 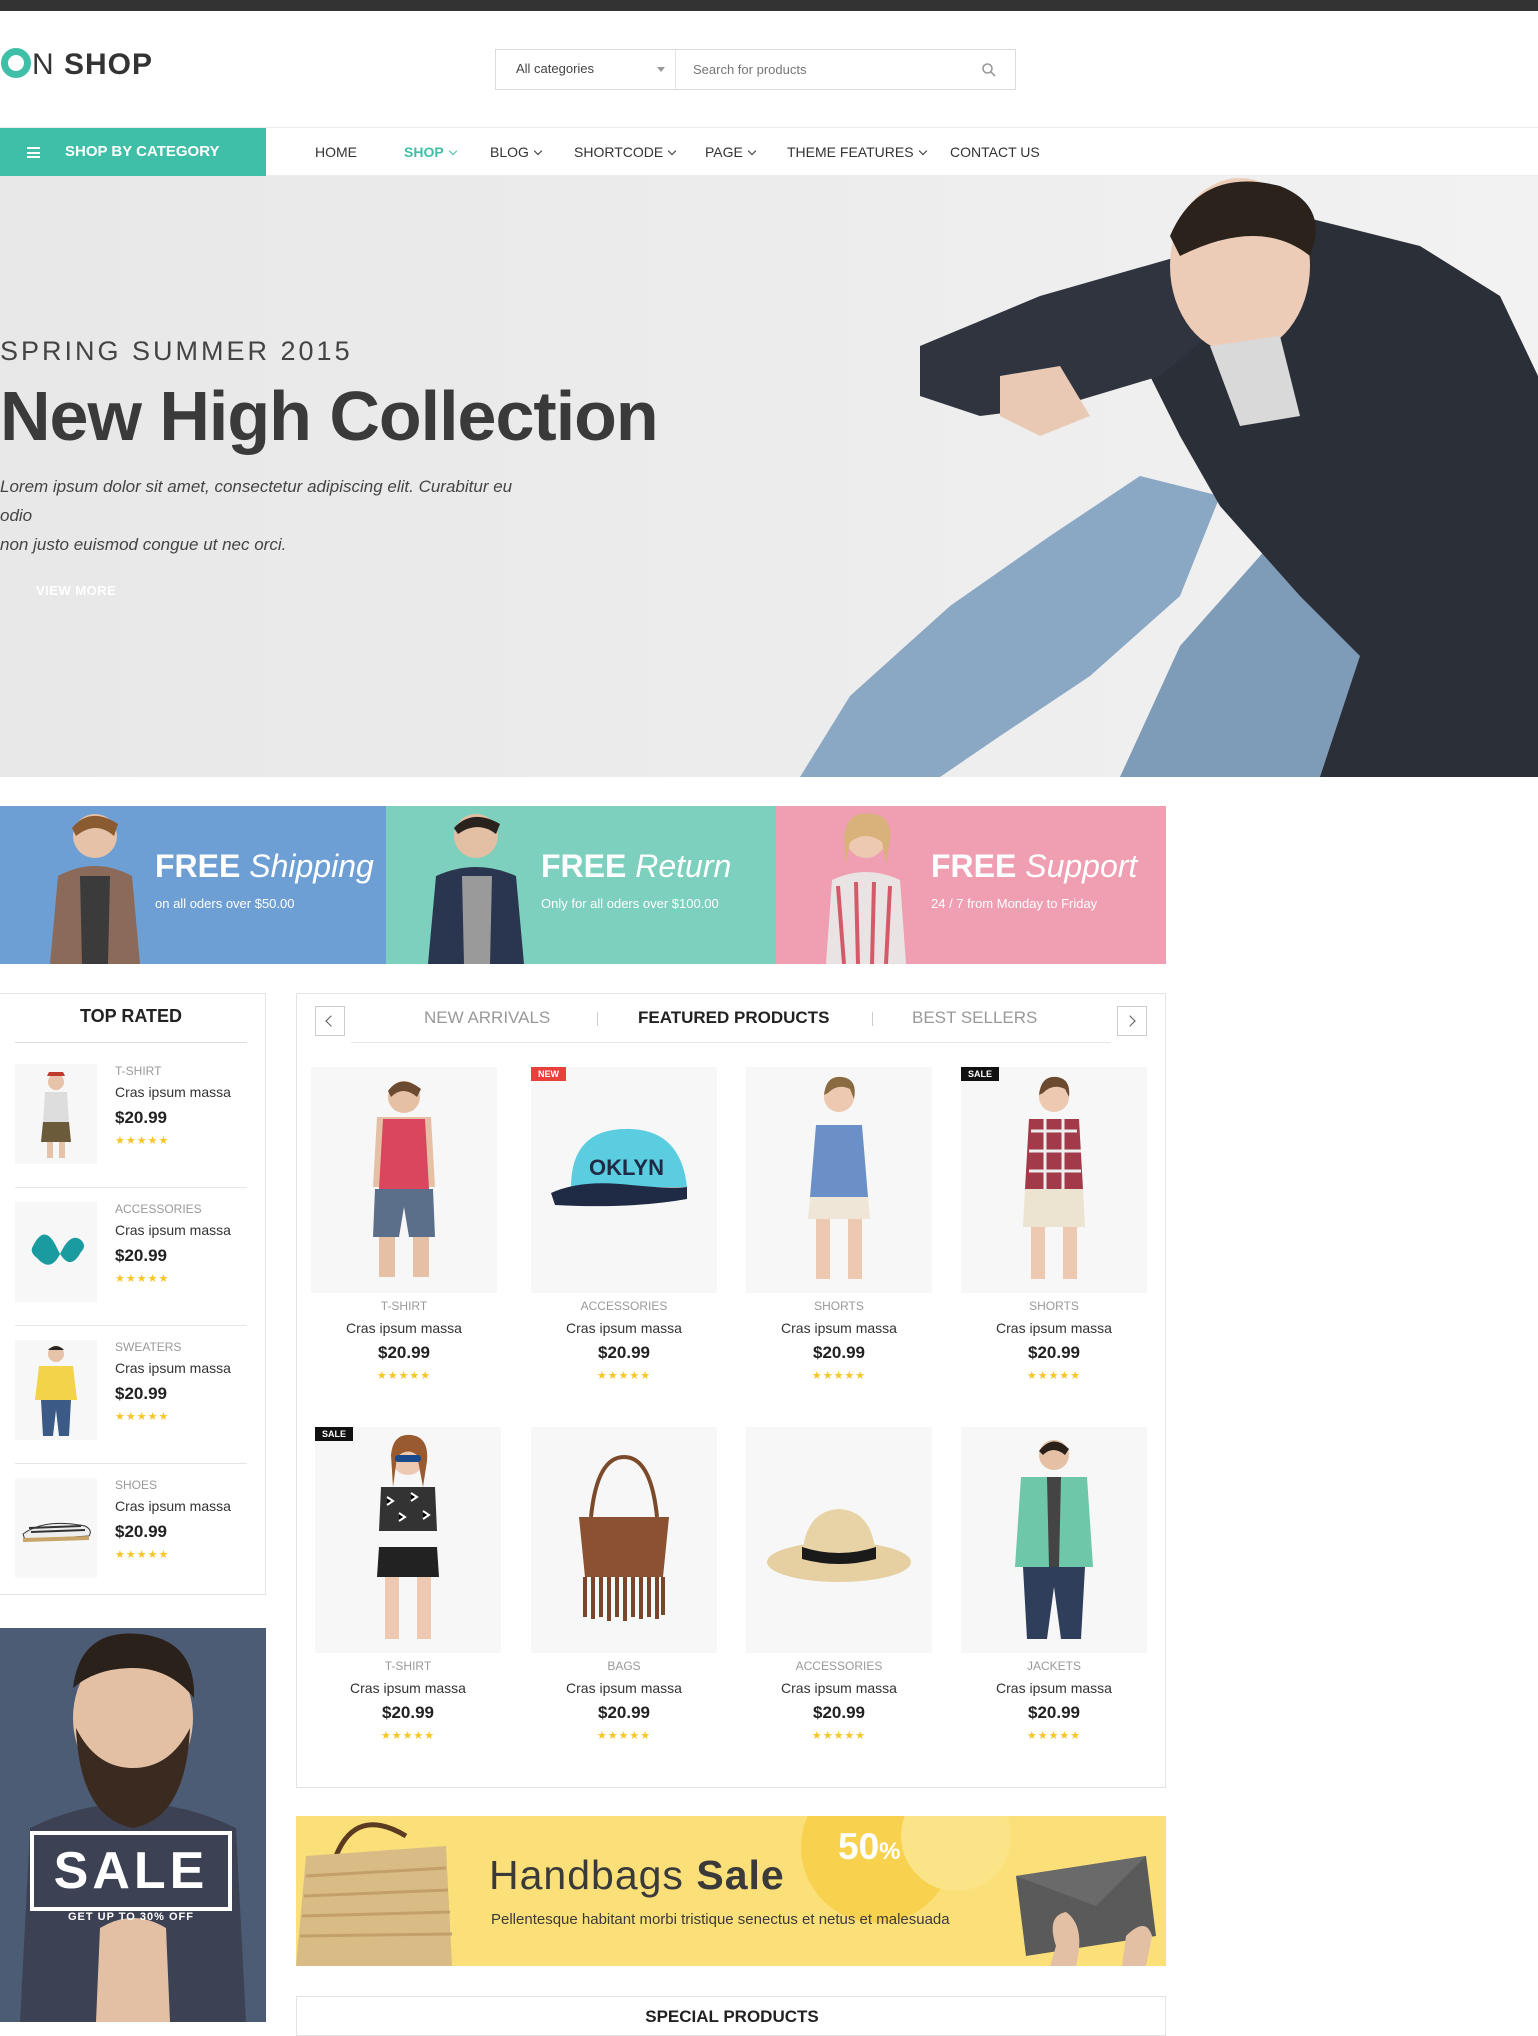 What do you see at coordinates (839, 1306) in the screenshot?
I see `product-category: SHORTS` at bounding box center [839, 1306].